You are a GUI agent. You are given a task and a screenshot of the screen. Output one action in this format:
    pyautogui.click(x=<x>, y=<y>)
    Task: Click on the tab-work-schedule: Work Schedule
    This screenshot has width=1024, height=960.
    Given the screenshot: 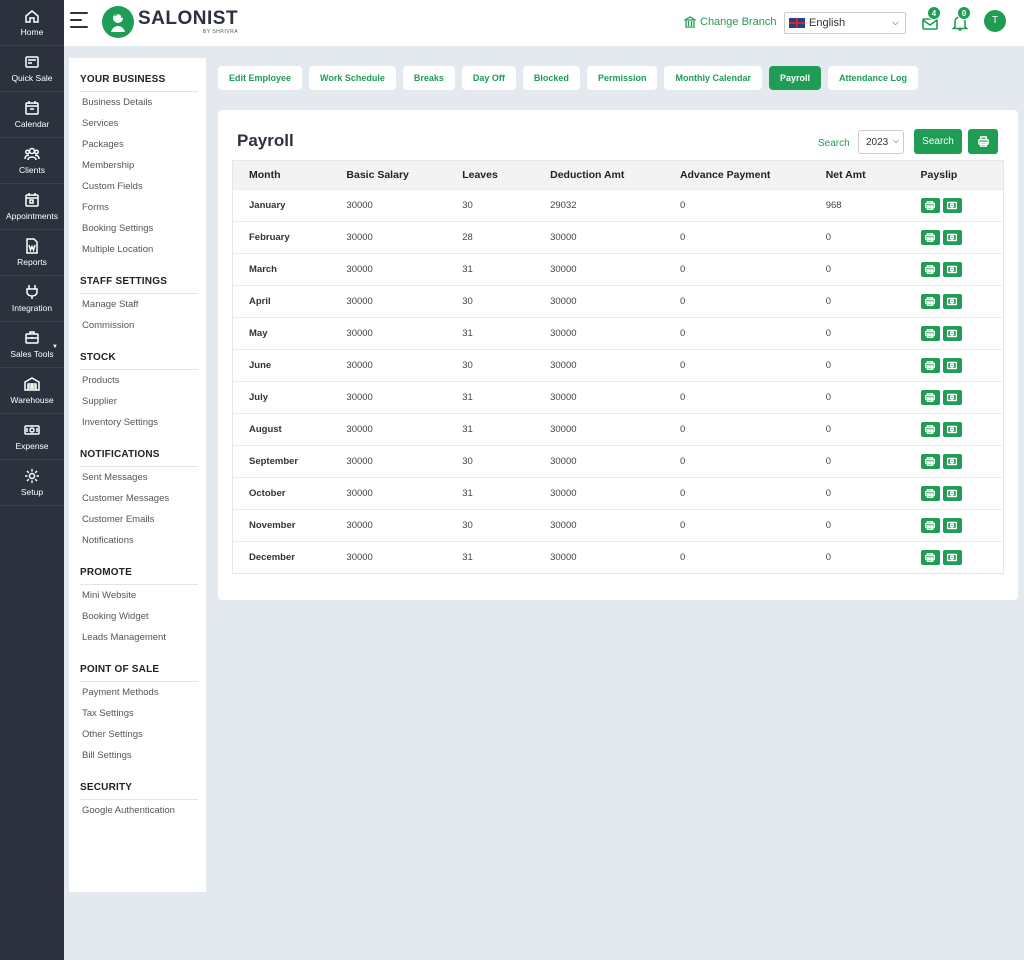 What is the action you would take?
    pyautogui.click(x=352, y=78)
    